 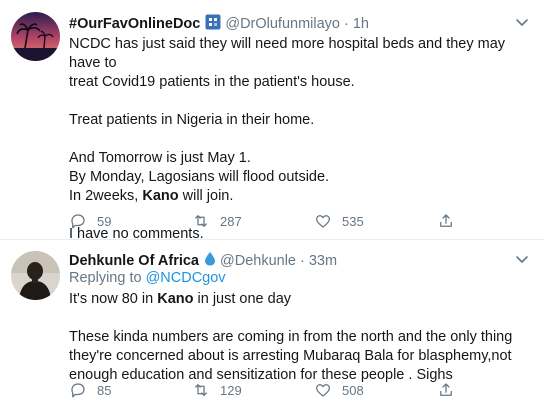 What do you see at coordinates (375, 221) in the screenshot?
I see `like-button: 535` at bounding box center [375, 221].